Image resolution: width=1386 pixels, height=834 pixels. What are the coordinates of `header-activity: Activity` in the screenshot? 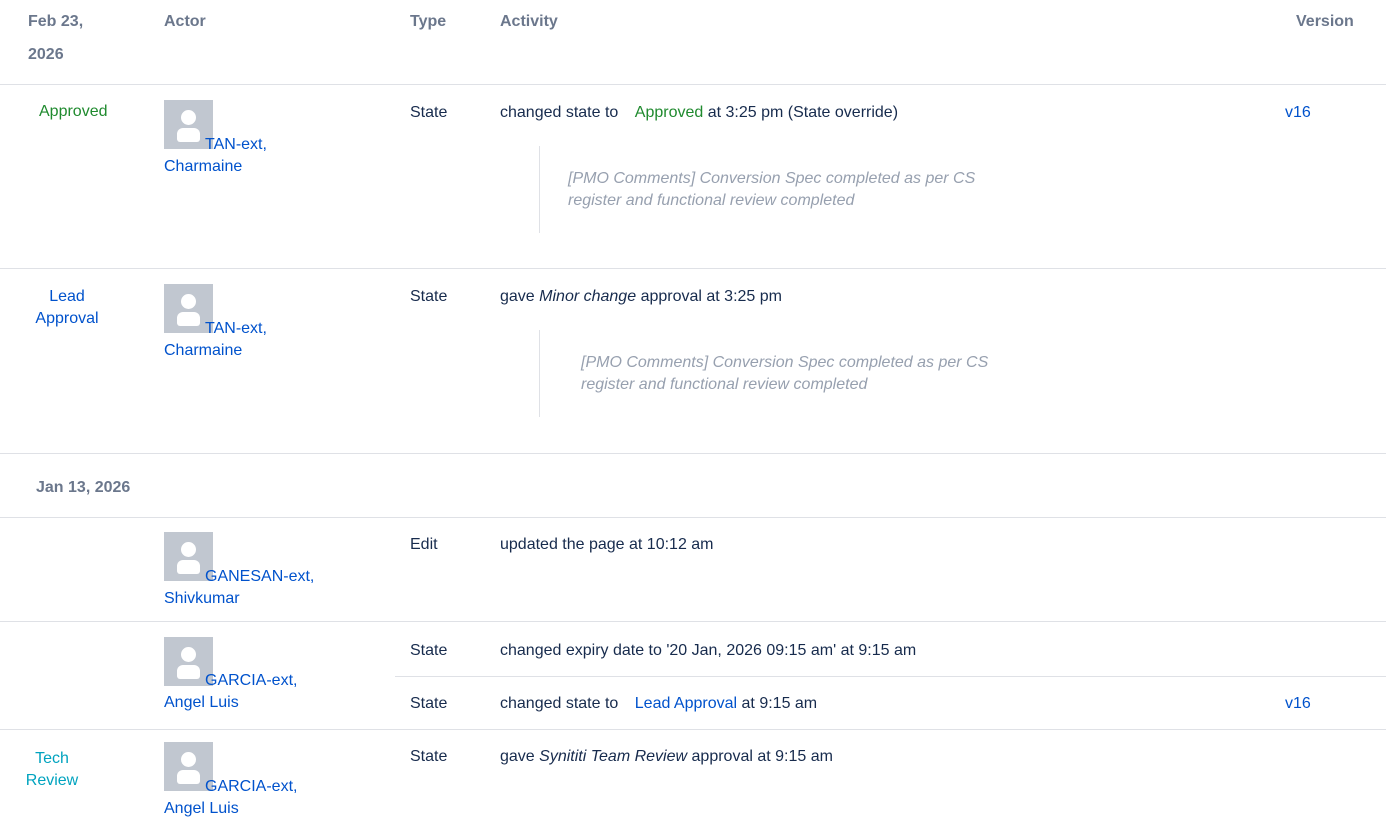 It's located at (529, 21).